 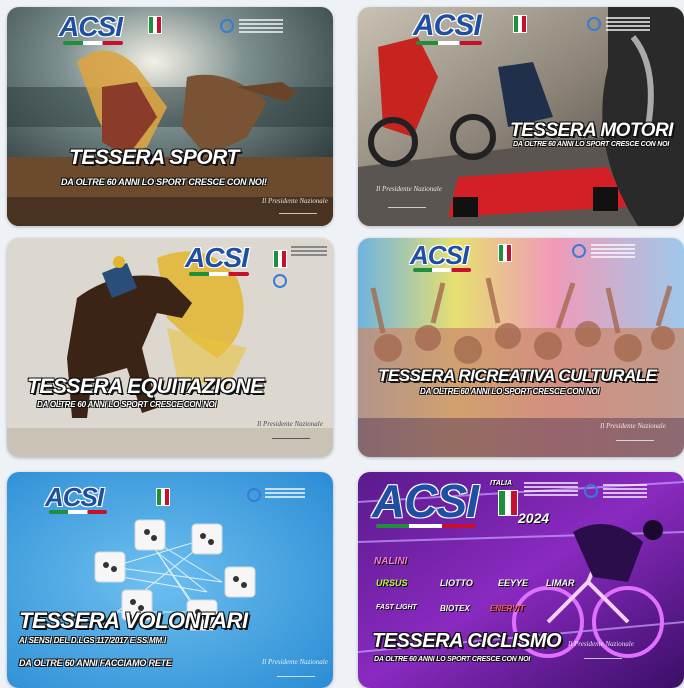 What do you see at coordinates (95, 663) in the screenshot?
I see `card-tagline: DA OLTRE 60 ANNI FACCIAMO RETE` at bounding box center [95, 663].